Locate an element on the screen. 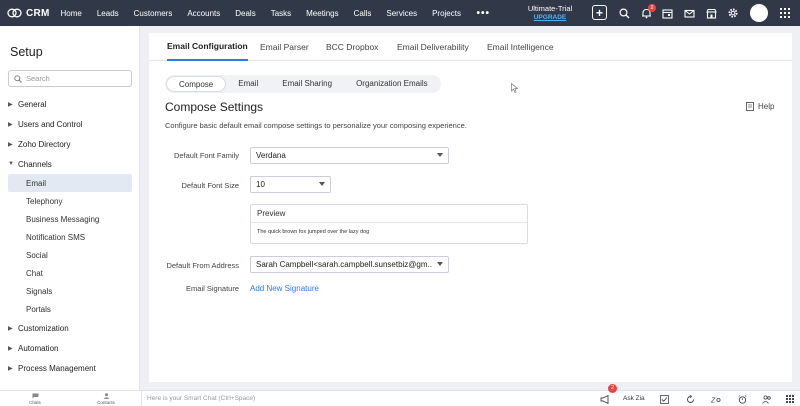 The image size is (800, 406). crm-logo: CRM is located at coordinates (30, 13).